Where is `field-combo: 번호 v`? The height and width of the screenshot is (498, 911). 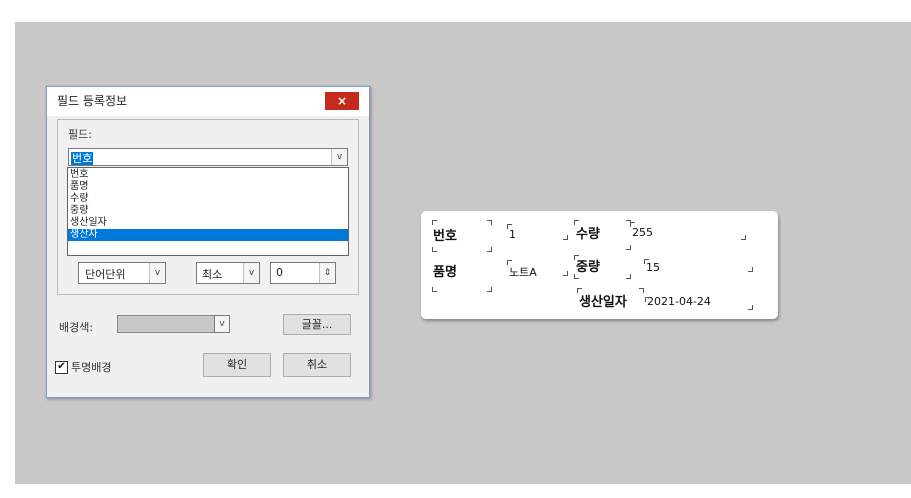 field-combo: 번호 v is located at coordinates (208, 157).